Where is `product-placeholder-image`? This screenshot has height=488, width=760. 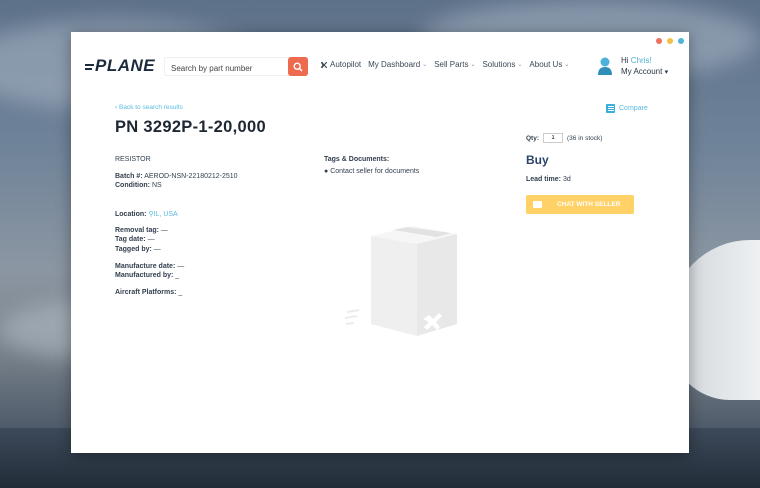
product-placeholder-image is located at coordinates (400, 281).